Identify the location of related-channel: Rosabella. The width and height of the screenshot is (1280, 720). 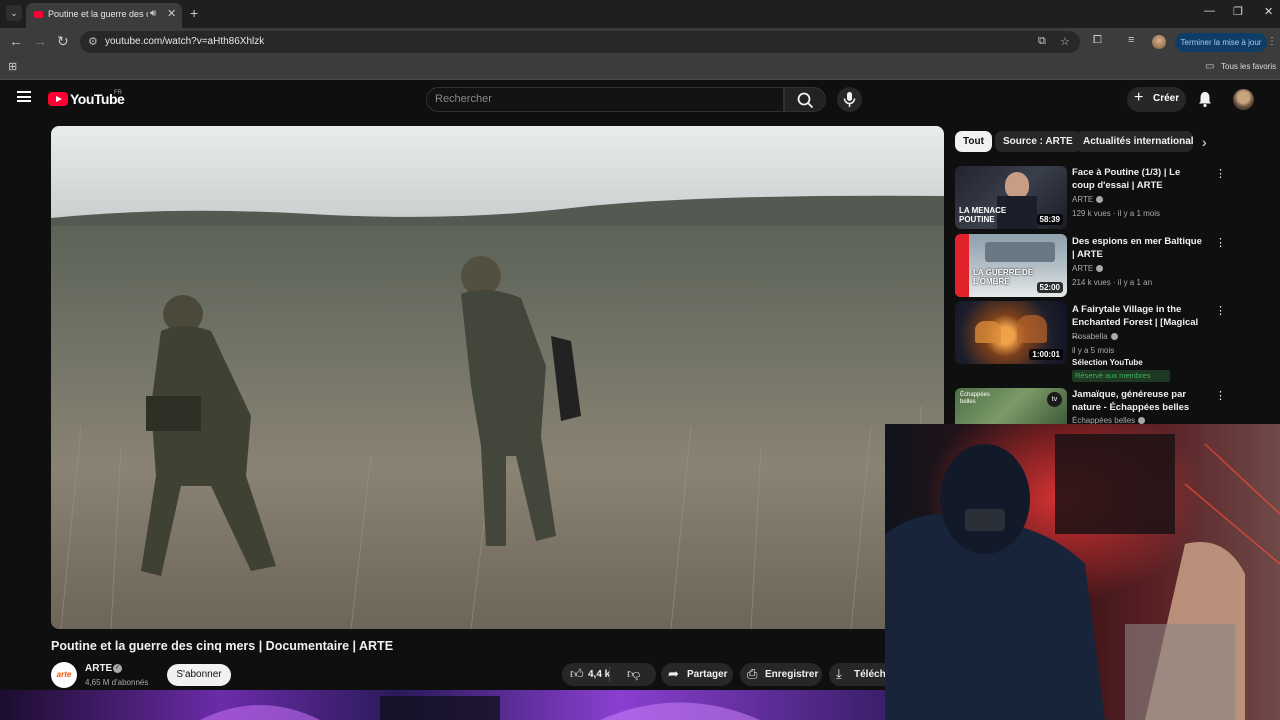
(1095, 336).